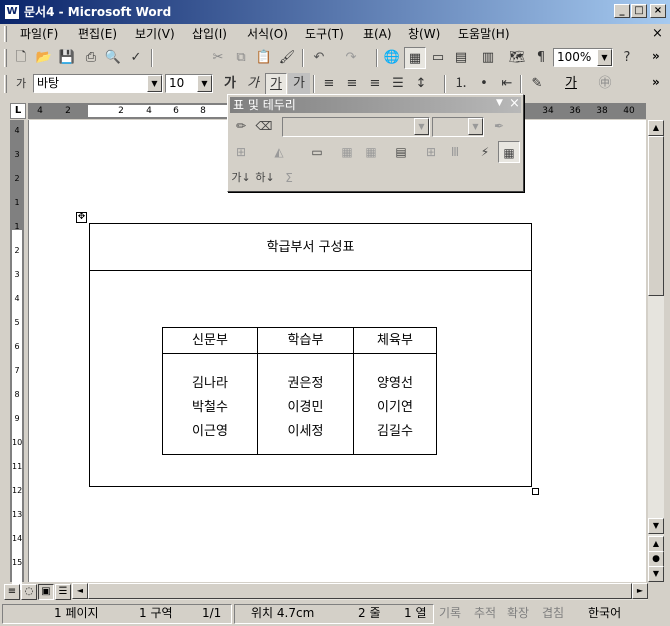 The image size is (670, 626). What do you see at coordinates (21, 58) in the screenshot?
I see `new-doc-icon: 🗋` at bounding box center [21, 58].